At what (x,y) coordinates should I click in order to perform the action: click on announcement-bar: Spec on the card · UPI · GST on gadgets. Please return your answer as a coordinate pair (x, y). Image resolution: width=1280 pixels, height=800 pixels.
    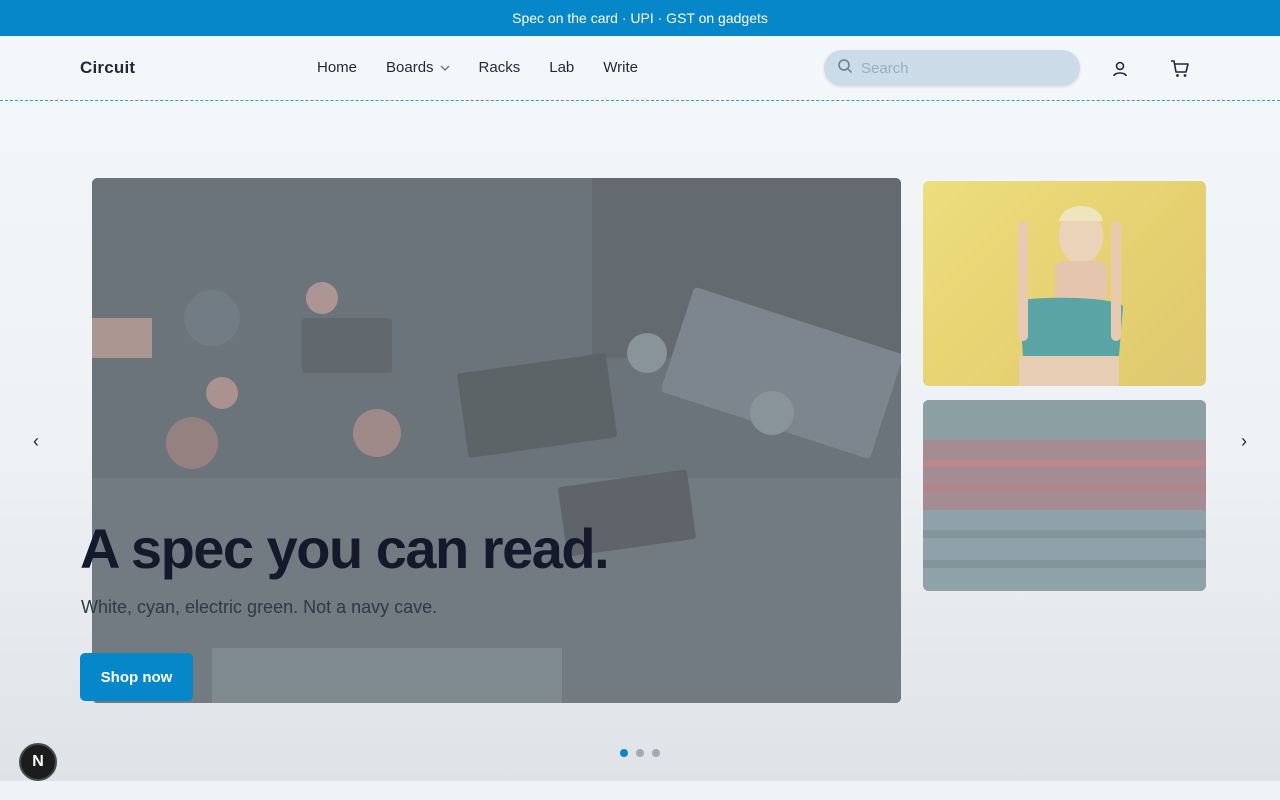
    Looking at the image, I should click on (640, 18).